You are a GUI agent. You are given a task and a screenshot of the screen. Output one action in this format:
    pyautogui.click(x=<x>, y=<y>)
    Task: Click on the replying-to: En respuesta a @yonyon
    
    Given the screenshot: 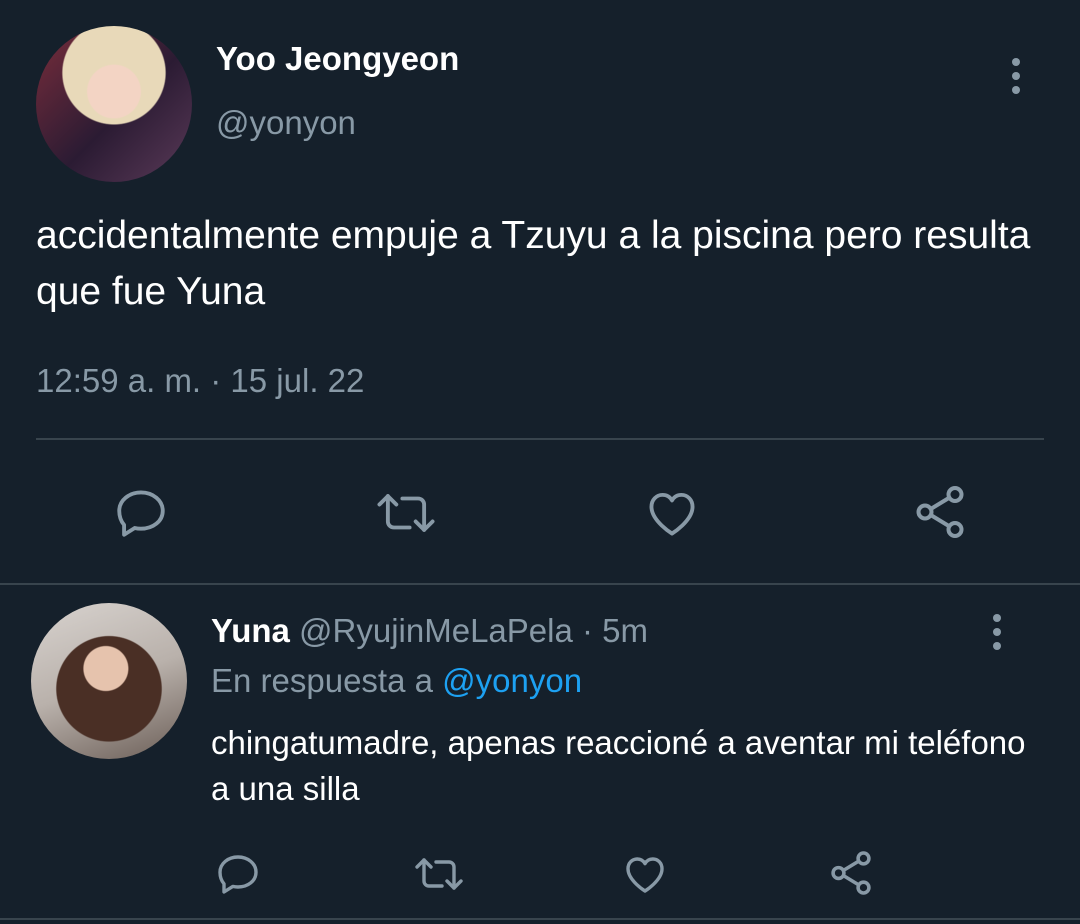 What is the action you would take?
    pyautogui.click(x=396, y=681)
    